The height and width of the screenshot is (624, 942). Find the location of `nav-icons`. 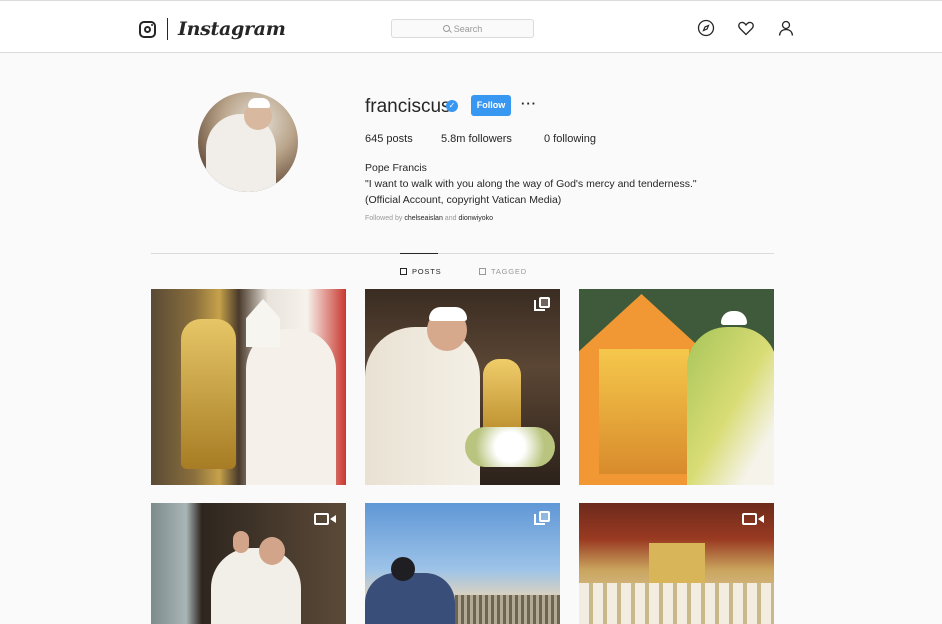

nav-icons is located at coordinates (757, 28).